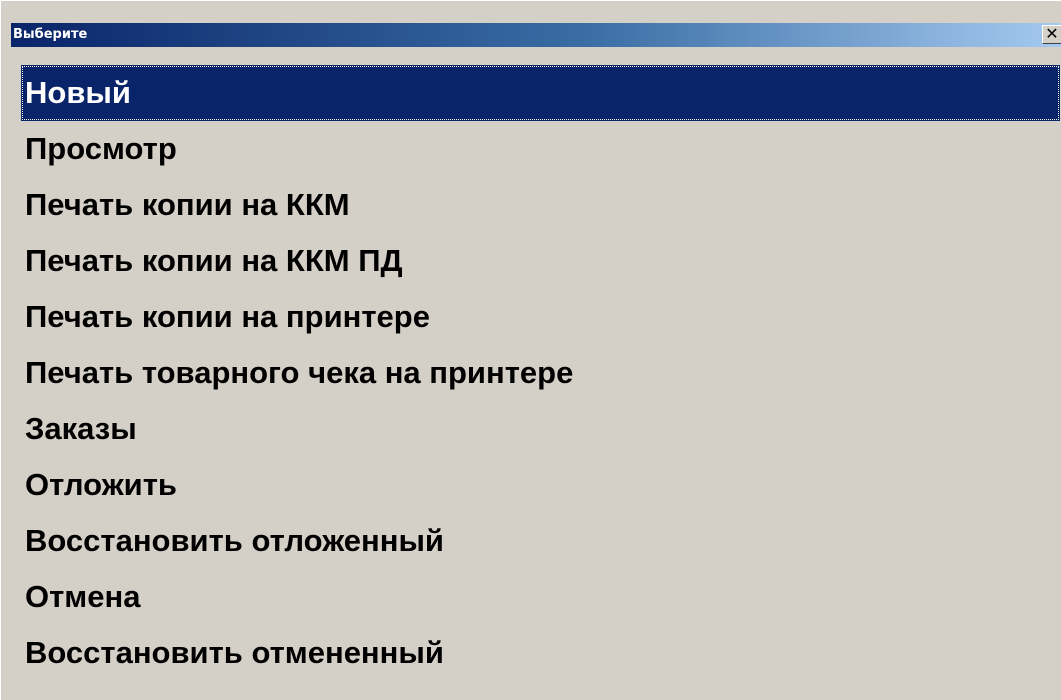 This screenshot has width=1061, height=700. I want to click on window-title: Выберите, so click(50, 34).